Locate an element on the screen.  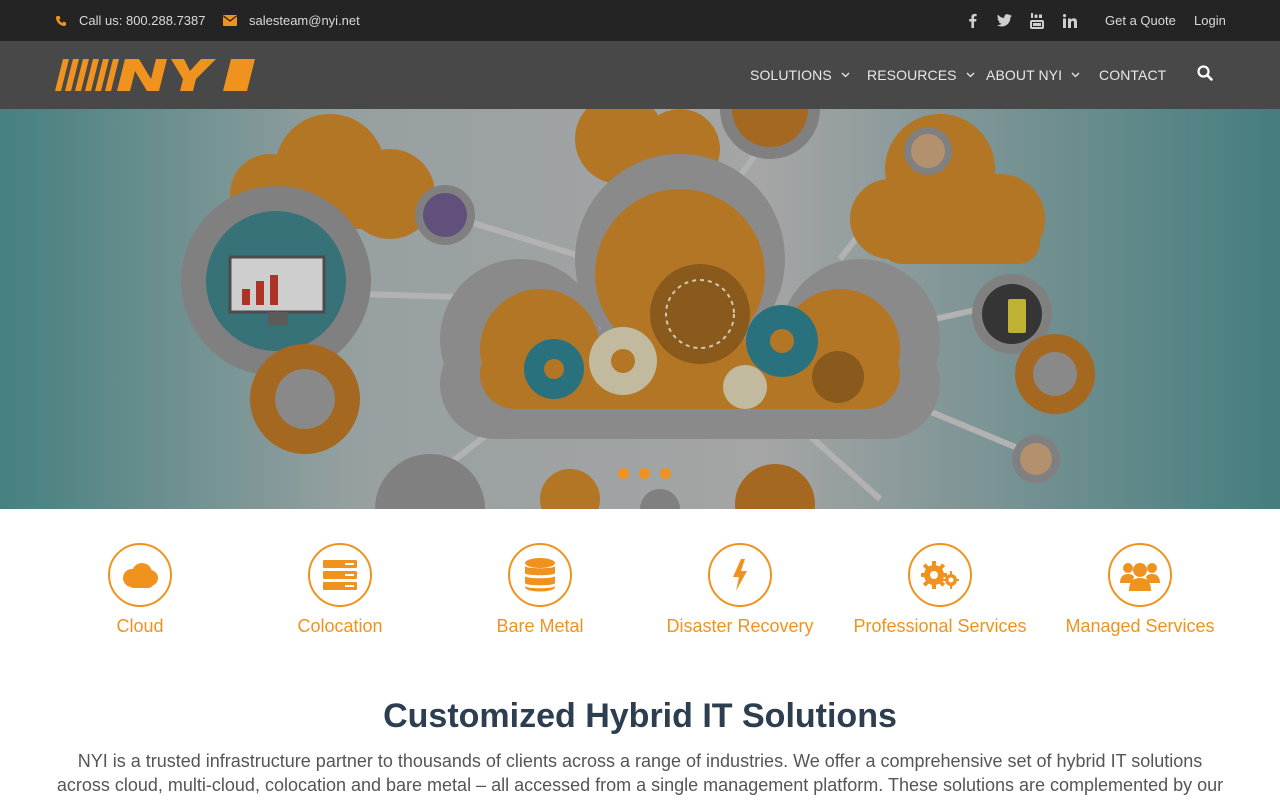
service-professional-services-label: Professional Services is located at coordinates (940, 626).